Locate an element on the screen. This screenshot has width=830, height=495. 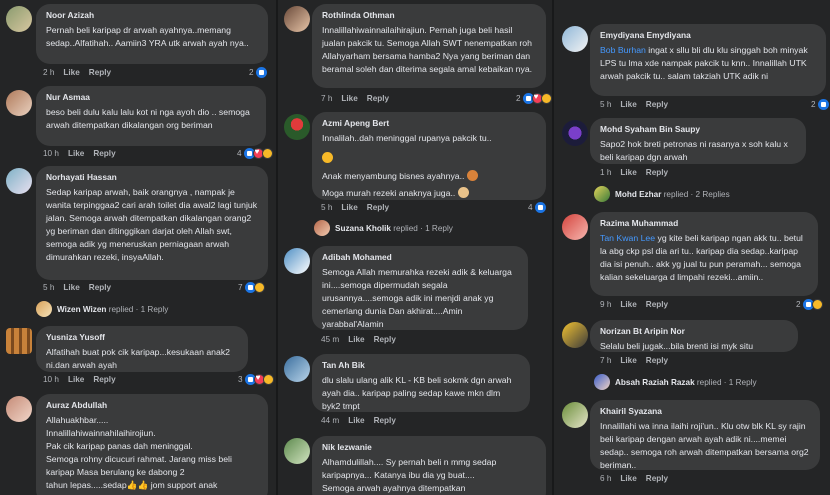
mention-link: Tan Kwan Lee is located at coordinates (627, 238).